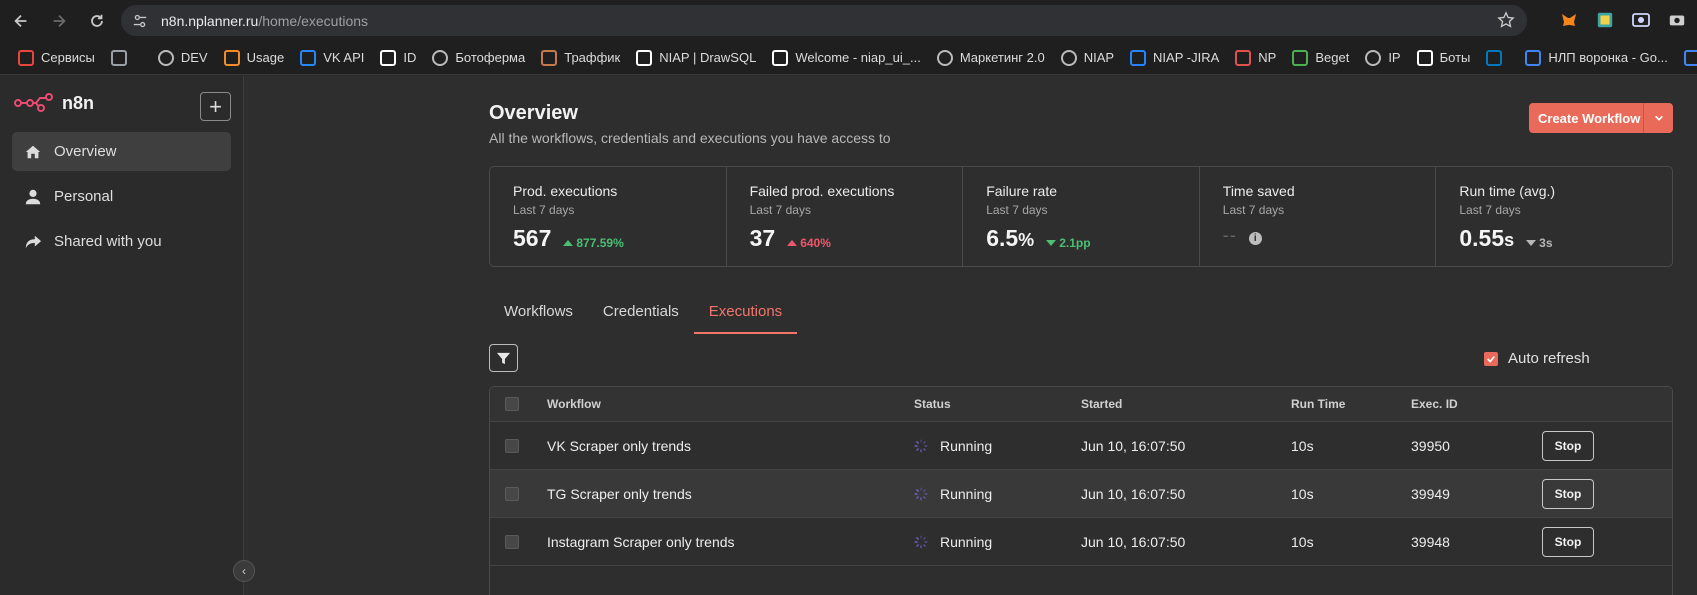 Image resolution: width=1697 pixels, height=595 pixels. Describe the element at coordinates (708, 57) in the screenshot. I see `bookmark-label: NIAP | DrawSQL` at that location.